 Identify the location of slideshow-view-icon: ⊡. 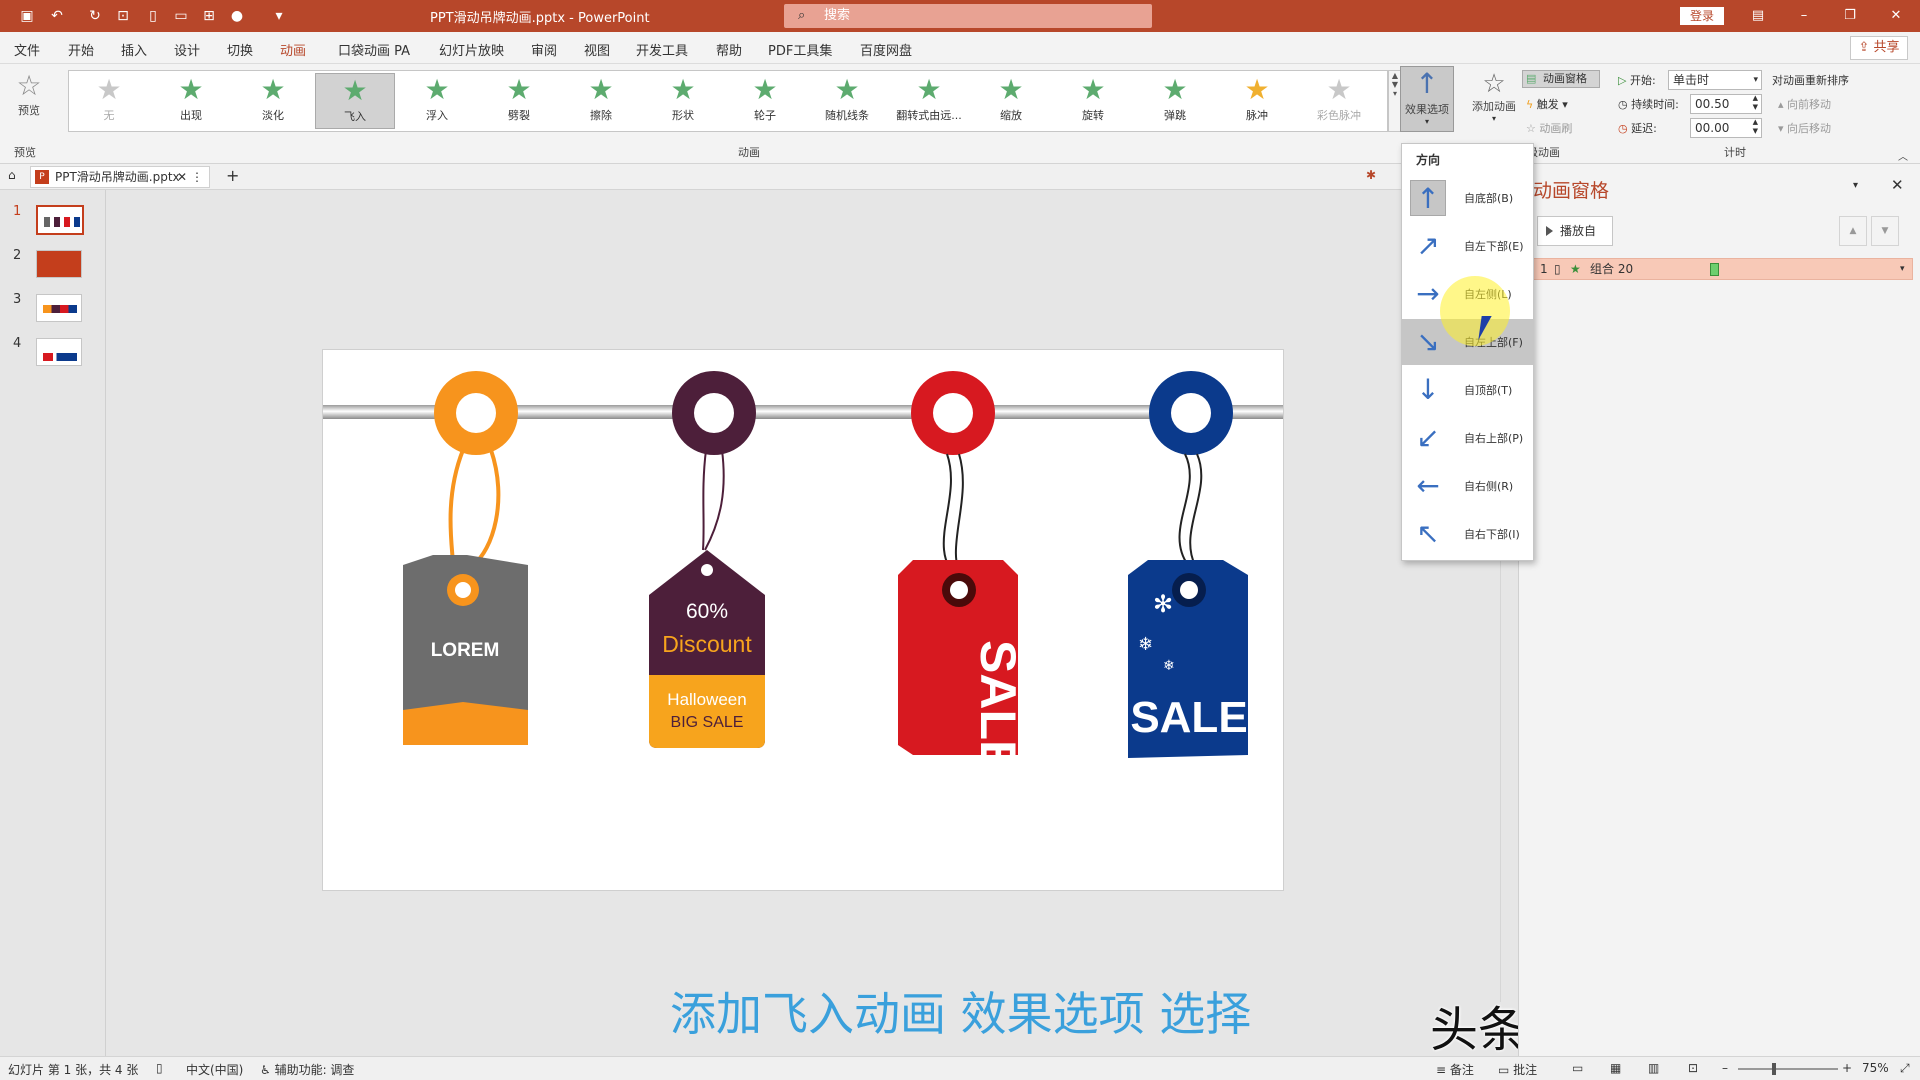
(1693, 1068).